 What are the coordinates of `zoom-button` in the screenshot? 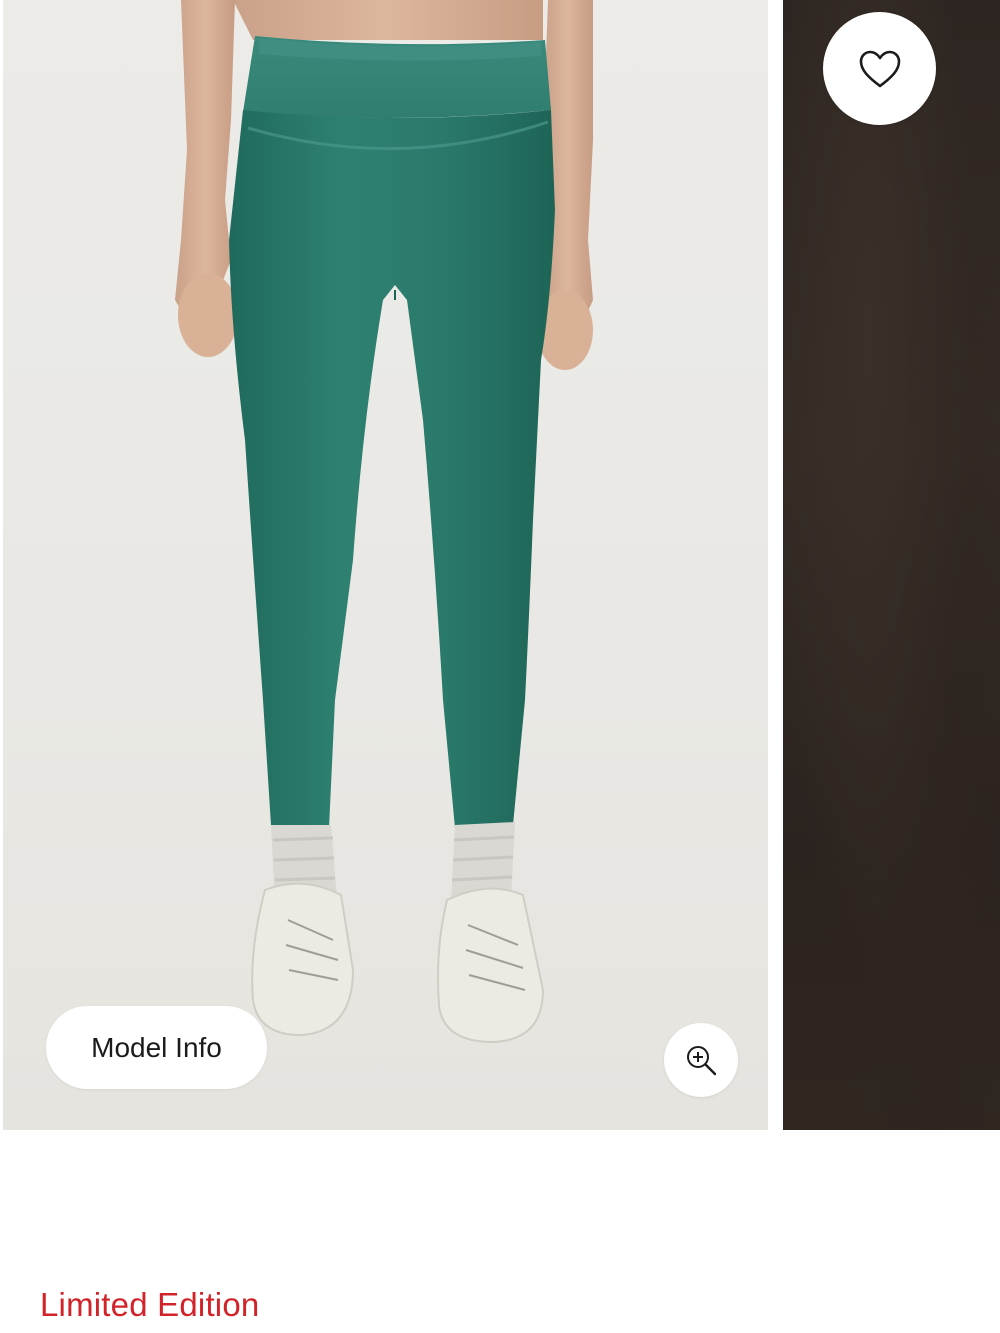 It's located at (701, 1060).